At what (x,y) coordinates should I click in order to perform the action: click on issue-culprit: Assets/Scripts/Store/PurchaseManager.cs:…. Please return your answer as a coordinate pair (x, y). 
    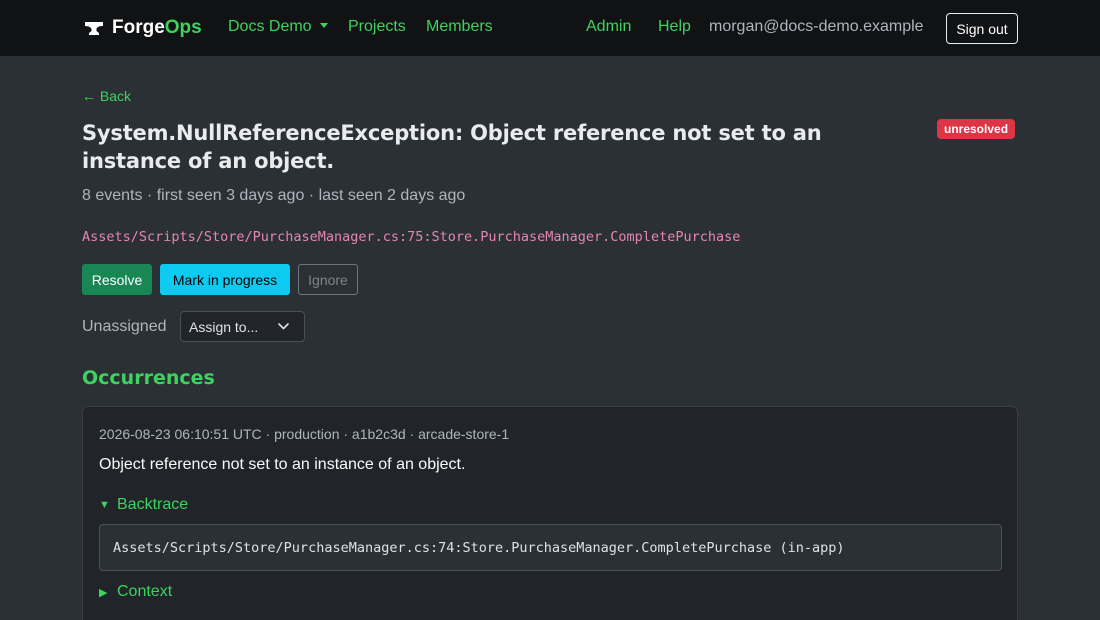
    Looking at the image, I should click on (411, 237).